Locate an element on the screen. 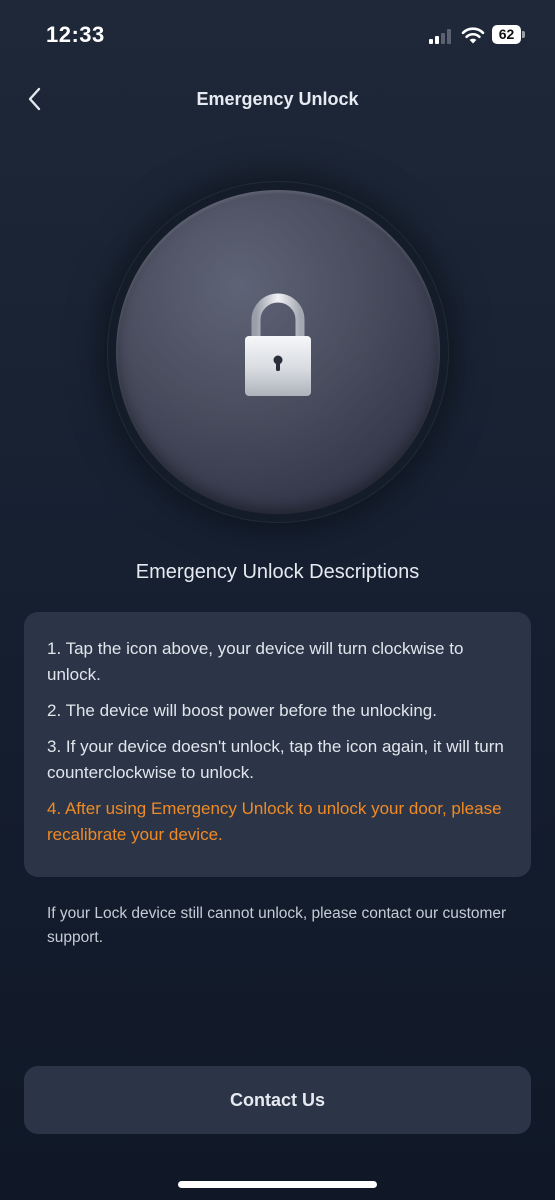 The image size is (555, 1200). wifi-icon is located at coordinates (473, 35).